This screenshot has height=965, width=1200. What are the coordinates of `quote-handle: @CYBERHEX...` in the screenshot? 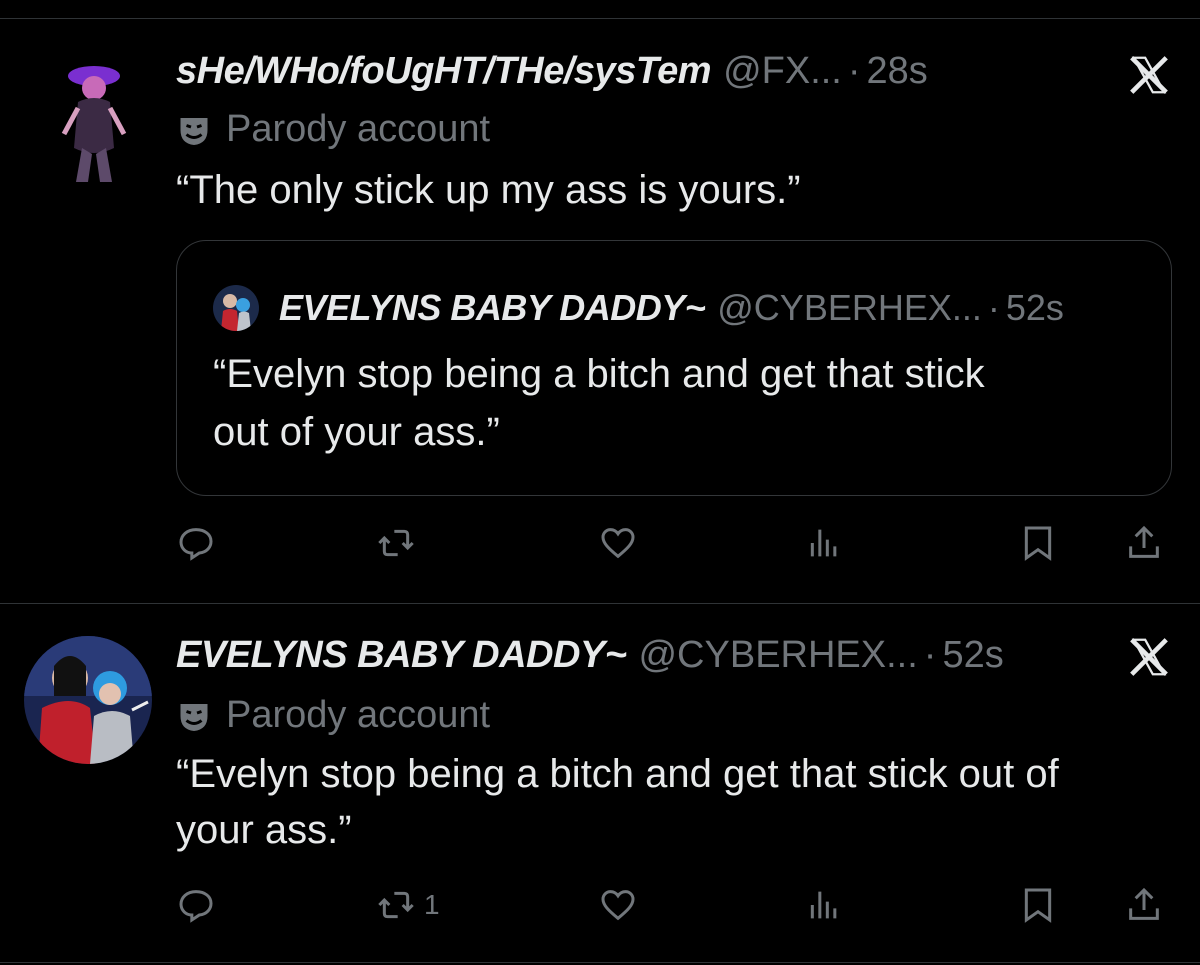 It's located at (849, 308).